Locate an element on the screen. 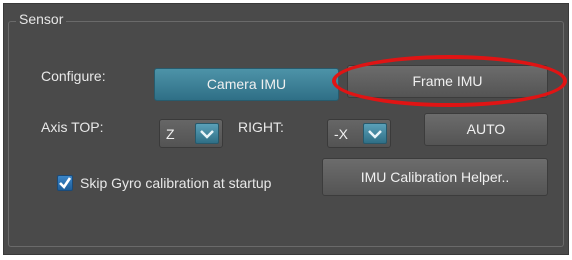 This screenshot has height=260, width=572. imu-calibration-helper-button: IMU Calibration Helper.. is located at coordinates (435, 177).